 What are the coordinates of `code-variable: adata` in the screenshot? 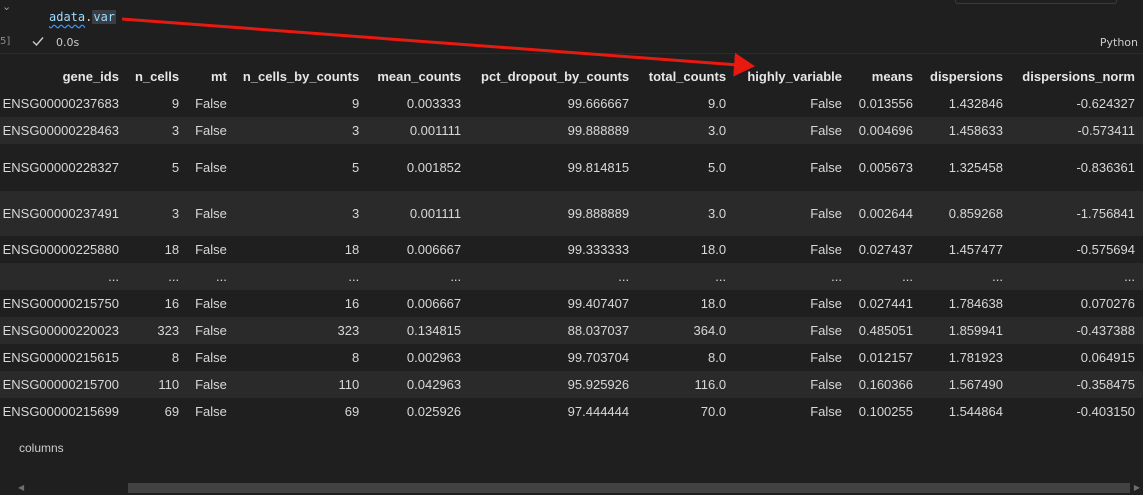 It's located at (67, 17).